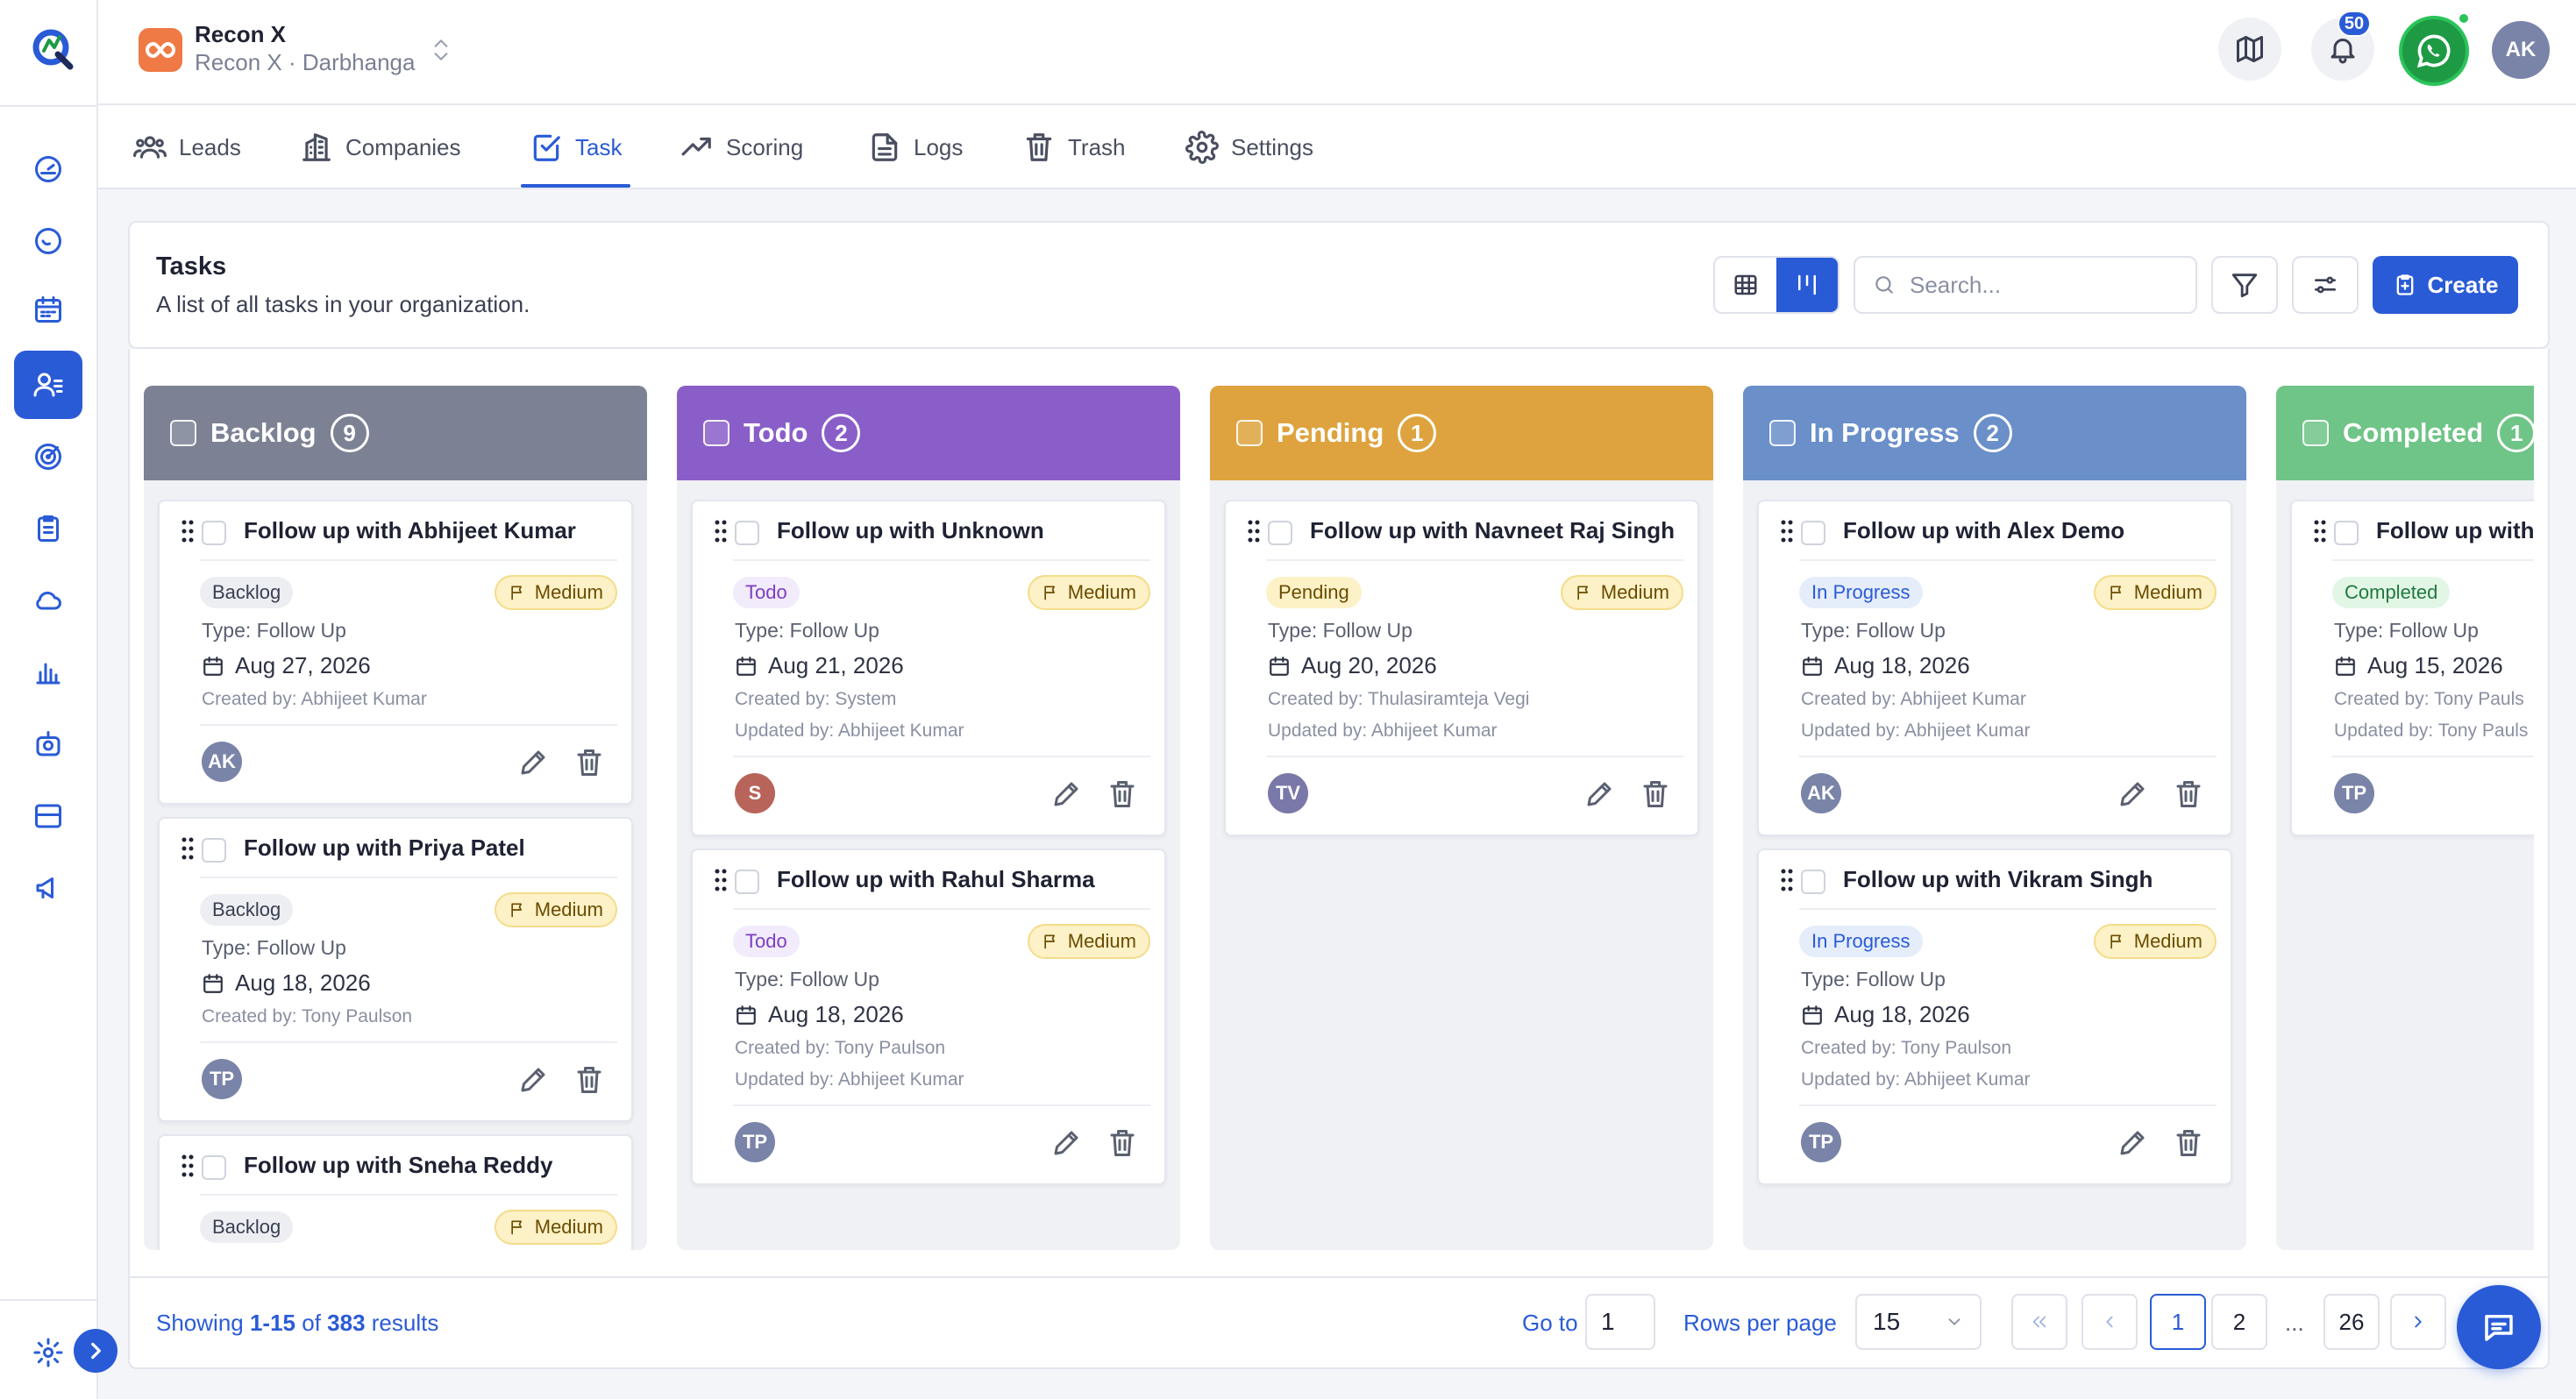  I want to click on create-task-button: Create, so click(2445, 285).